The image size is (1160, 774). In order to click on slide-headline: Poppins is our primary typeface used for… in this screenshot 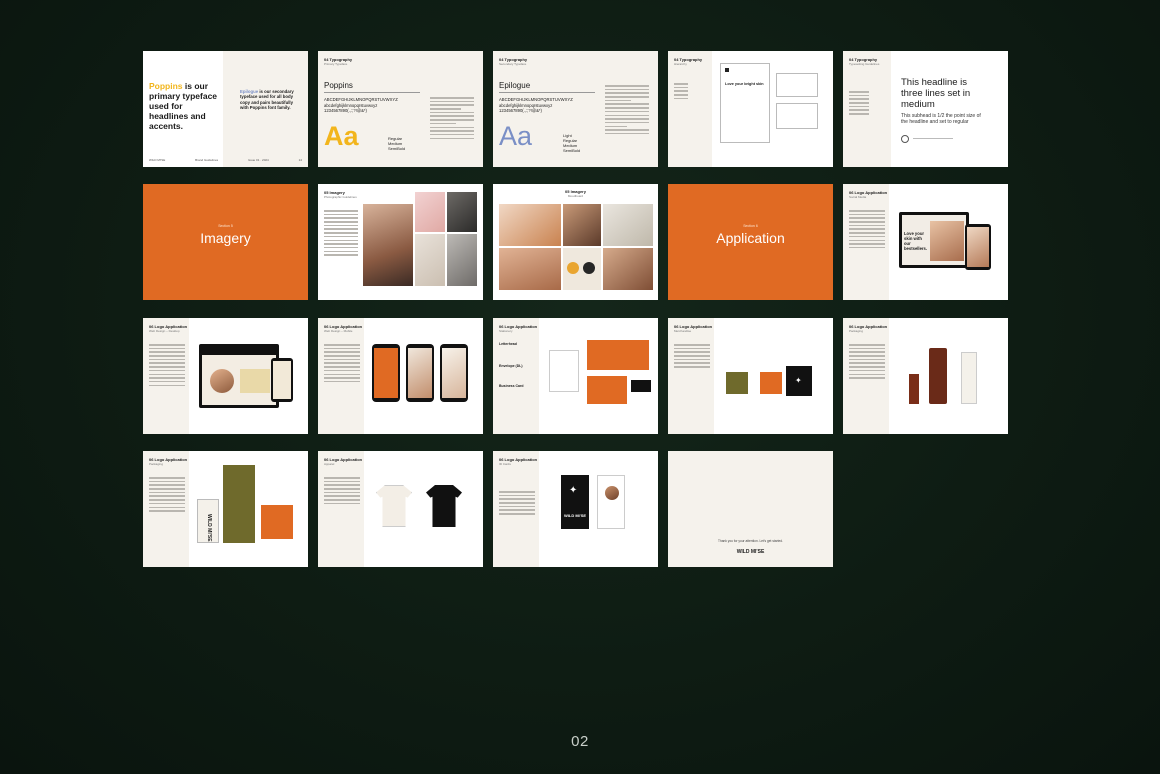, I will do `click(183, 106)`.